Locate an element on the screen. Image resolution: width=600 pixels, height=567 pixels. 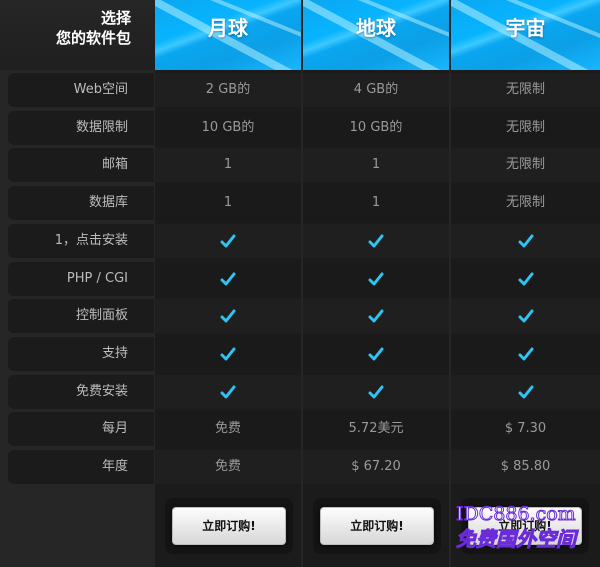
feature-label-support: 支持 is located at coordinates (81, 354).